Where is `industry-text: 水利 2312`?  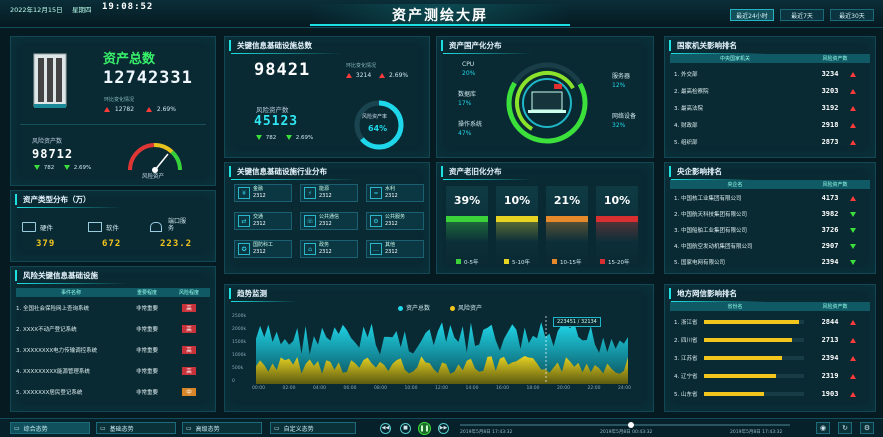
industry-text: 水利 2312 is located at coordinates (391, 193).